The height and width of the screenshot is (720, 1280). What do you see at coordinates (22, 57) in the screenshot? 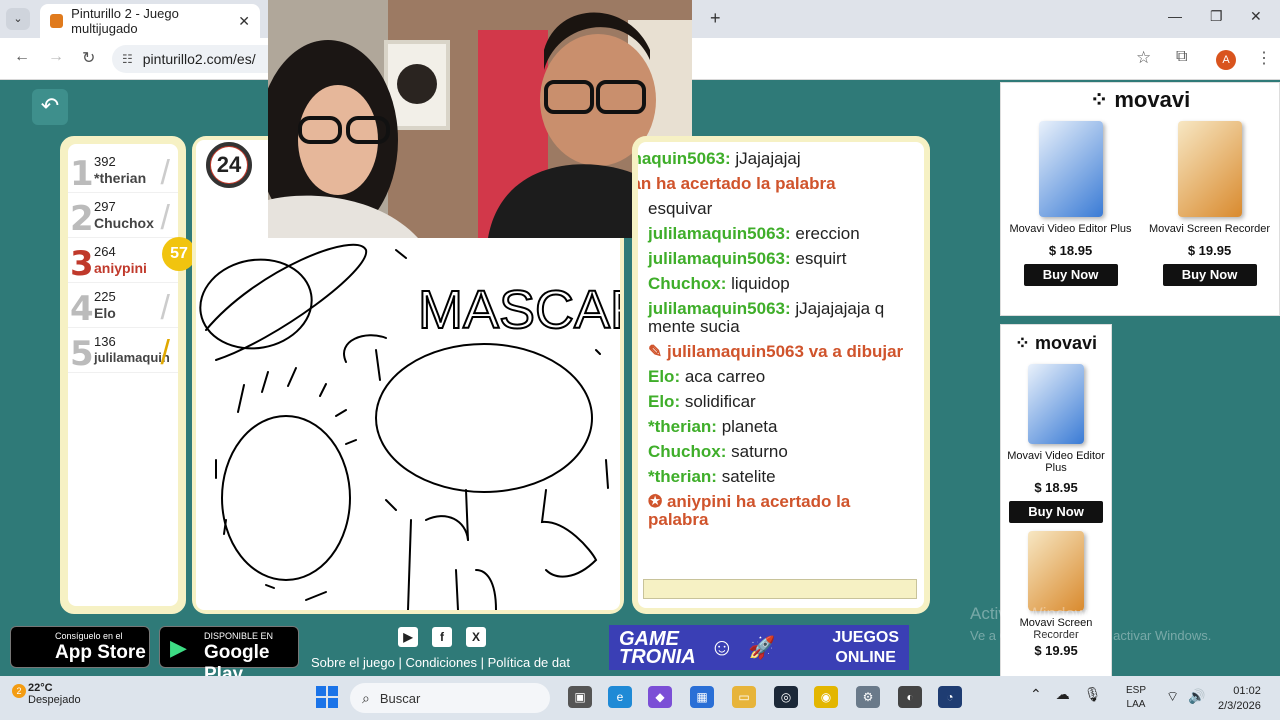
I see `back-icon: ←` at bounding box center [22, 57].